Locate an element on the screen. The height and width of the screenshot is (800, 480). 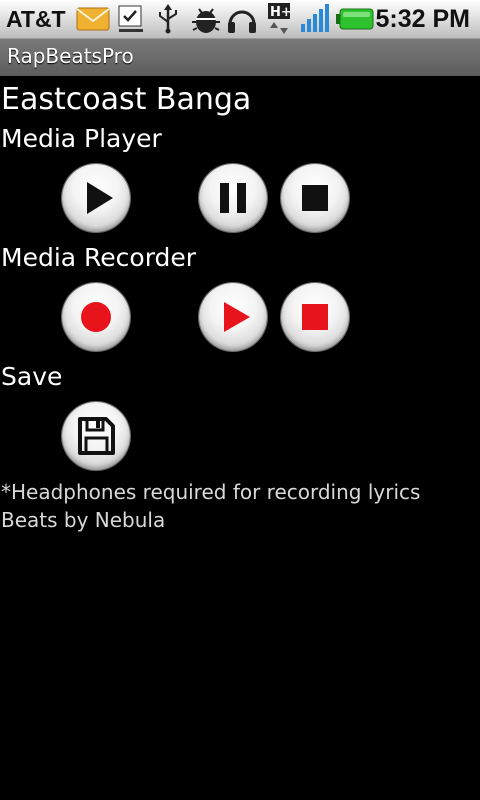
player-play-button is located at coordinates (96, 198).